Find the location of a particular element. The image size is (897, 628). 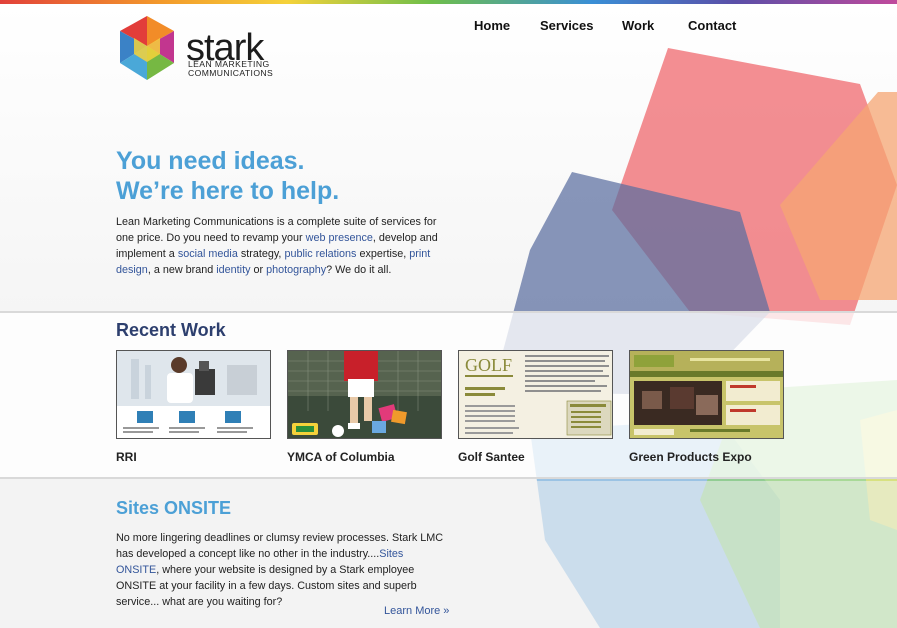

work-thumb-ymca is located at coordinates (364, 394).